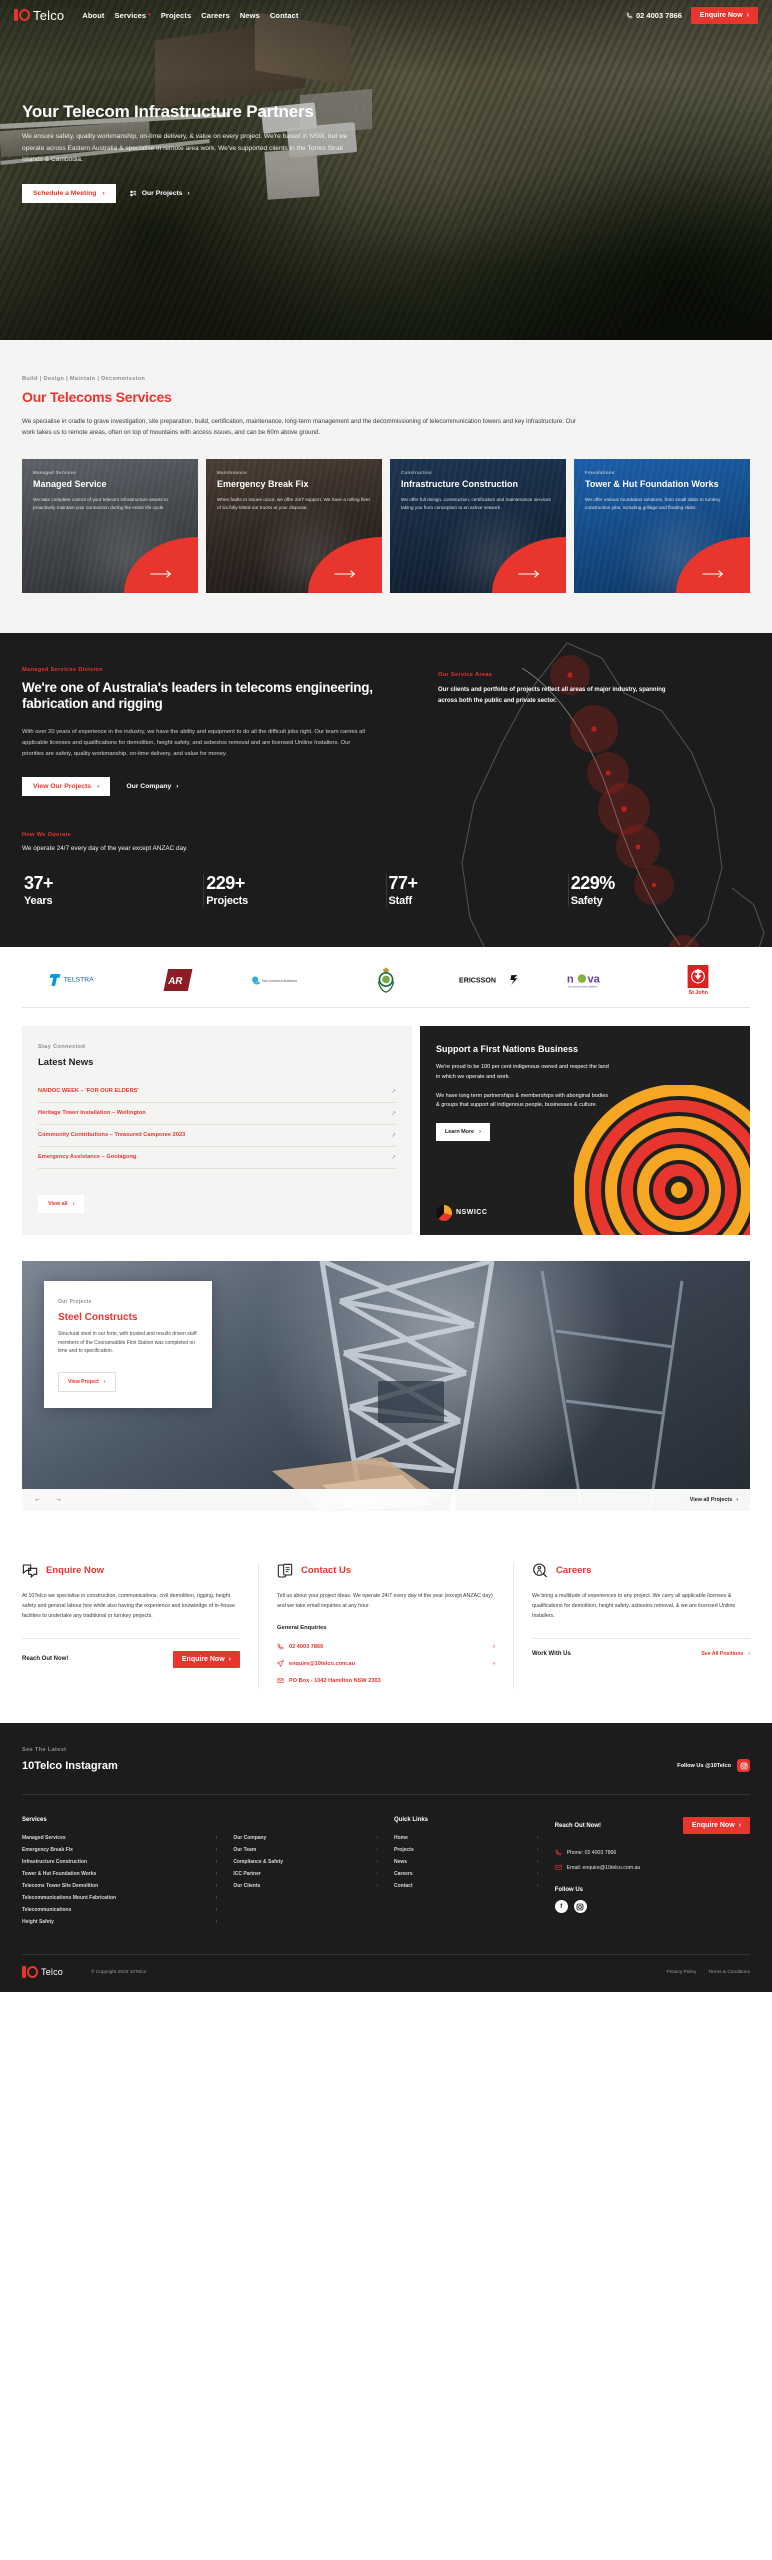 This screenshot has height=2560, width=772. Describe the element at coordinates (34, 1820) in the screenshot. I see `footer-column-heading: Services` at that location.